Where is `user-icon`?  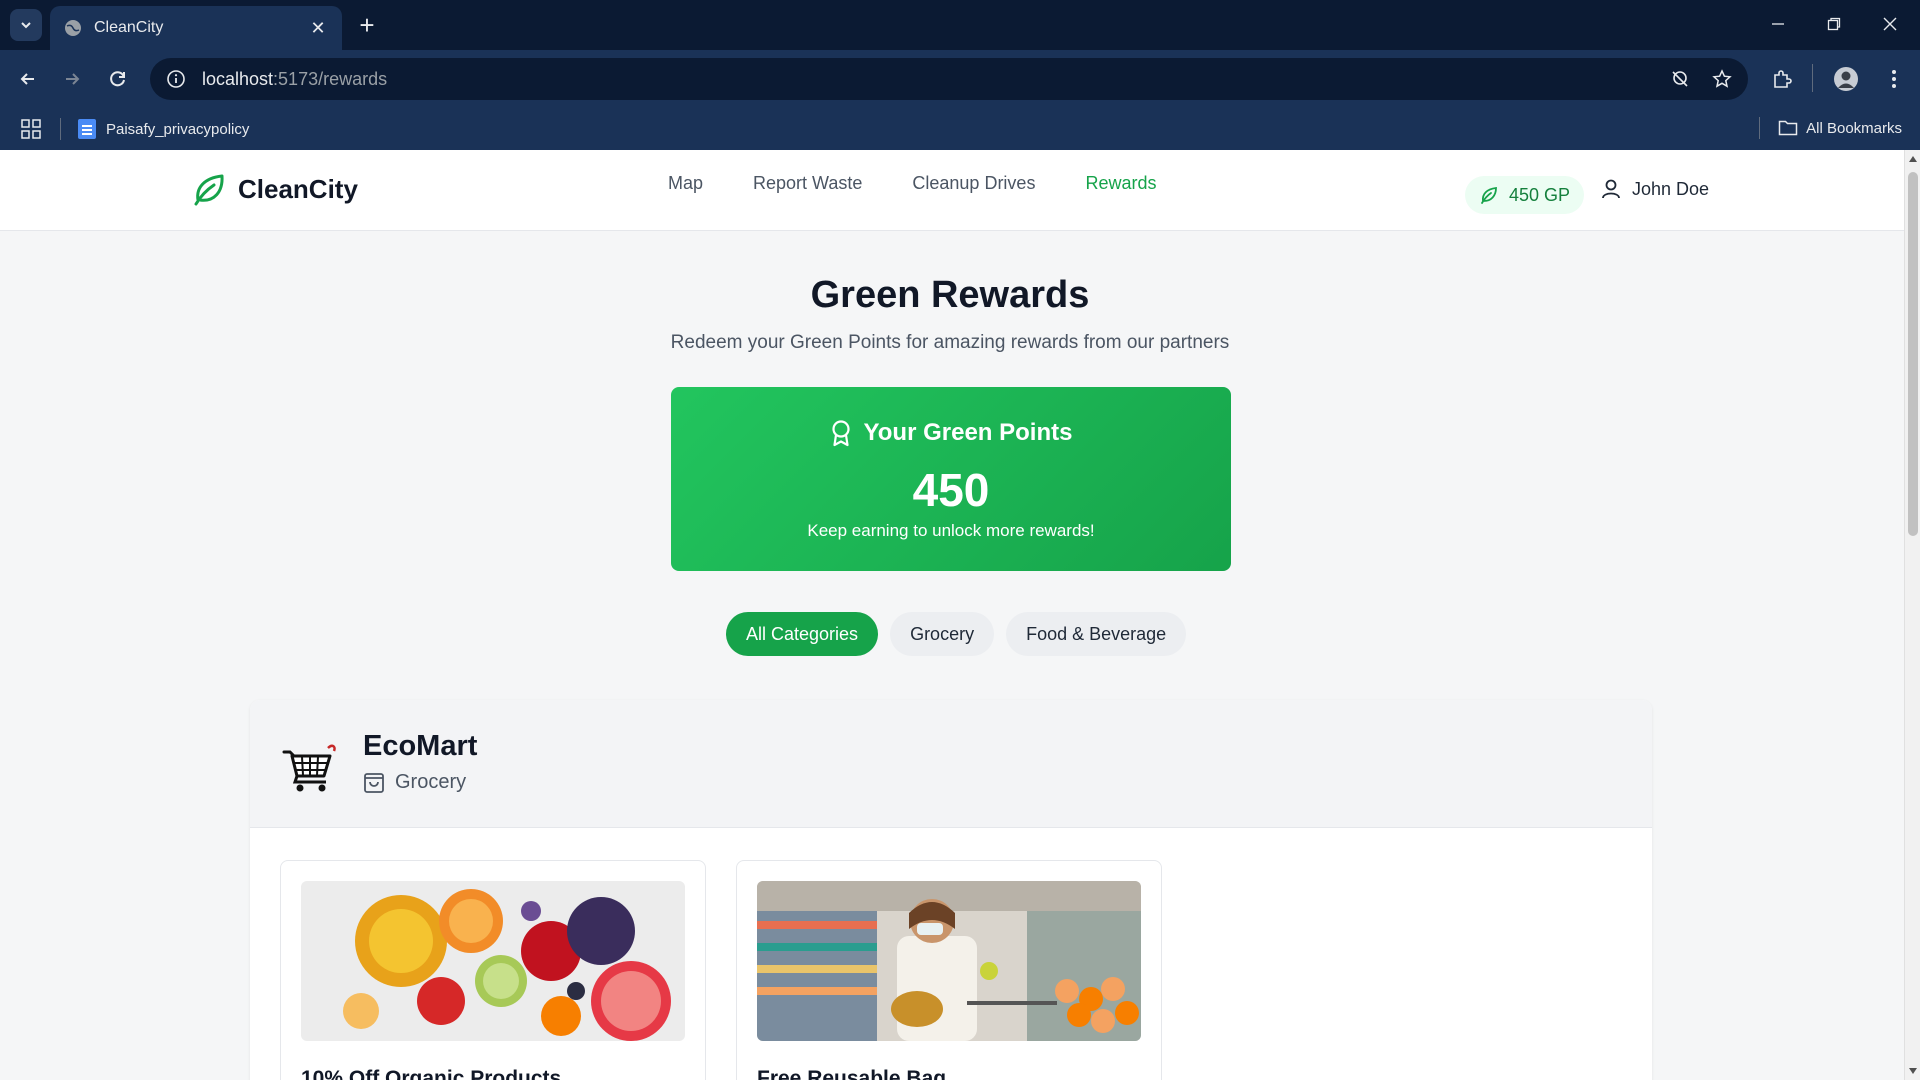
user-icon is located at coordinates (1611, 189).